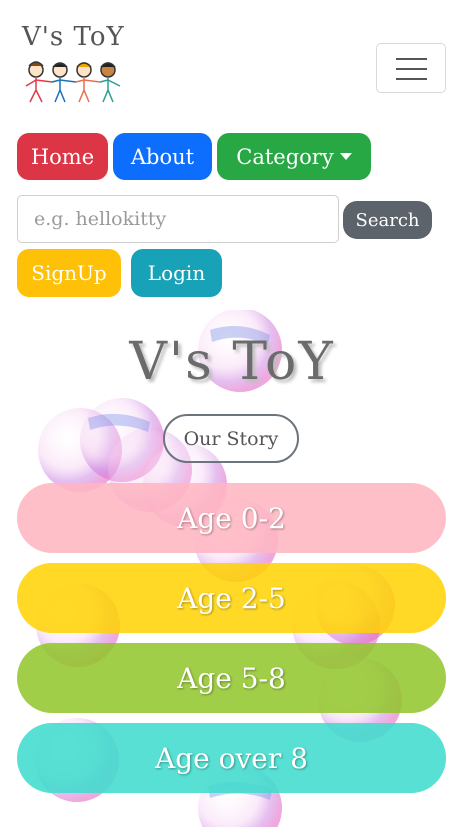 The height and width of the screenshot is (827, 464). I want to click on about-label: About, so click(162, 156).